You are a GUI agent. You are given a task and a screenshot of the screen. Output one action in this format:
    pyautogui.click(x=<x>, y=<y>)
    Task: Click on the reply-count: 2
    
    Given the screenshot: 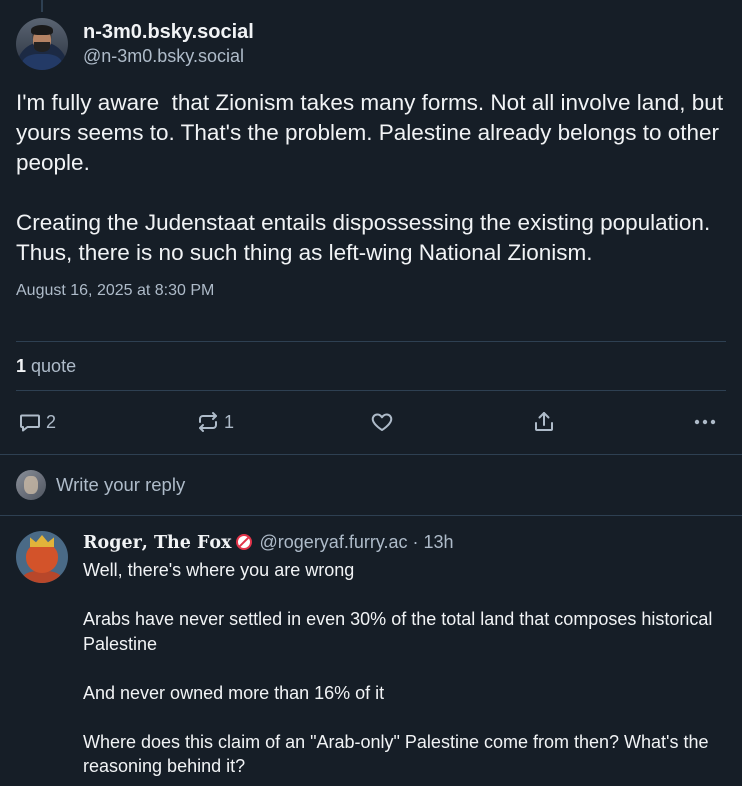 What is the action you would take?
    pyautogui.click(x=51, y=421)
    